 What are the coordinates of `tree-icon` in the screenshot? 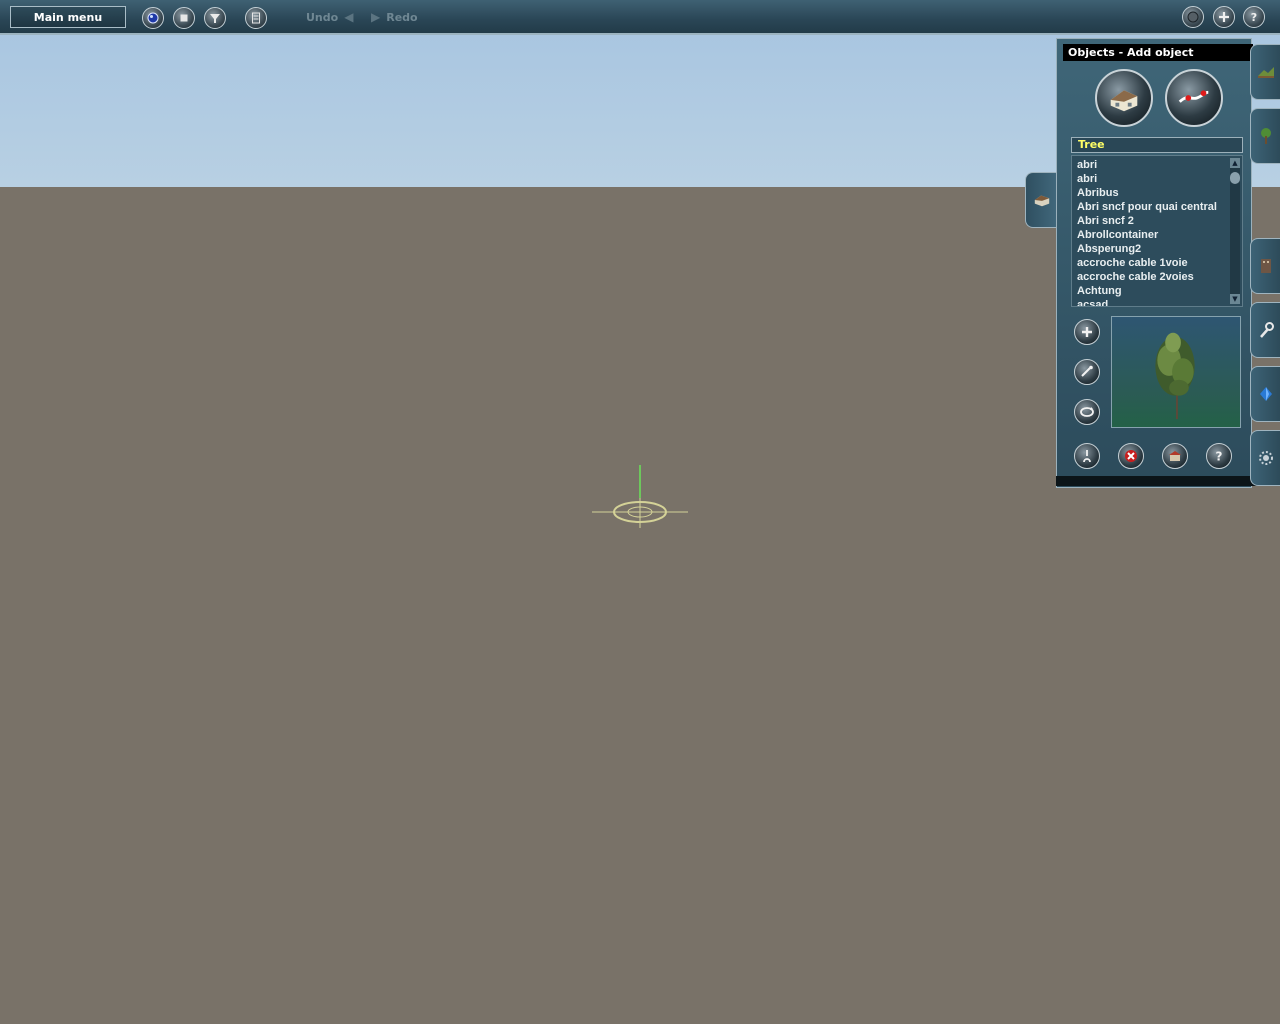 It's located at (1265, 136).